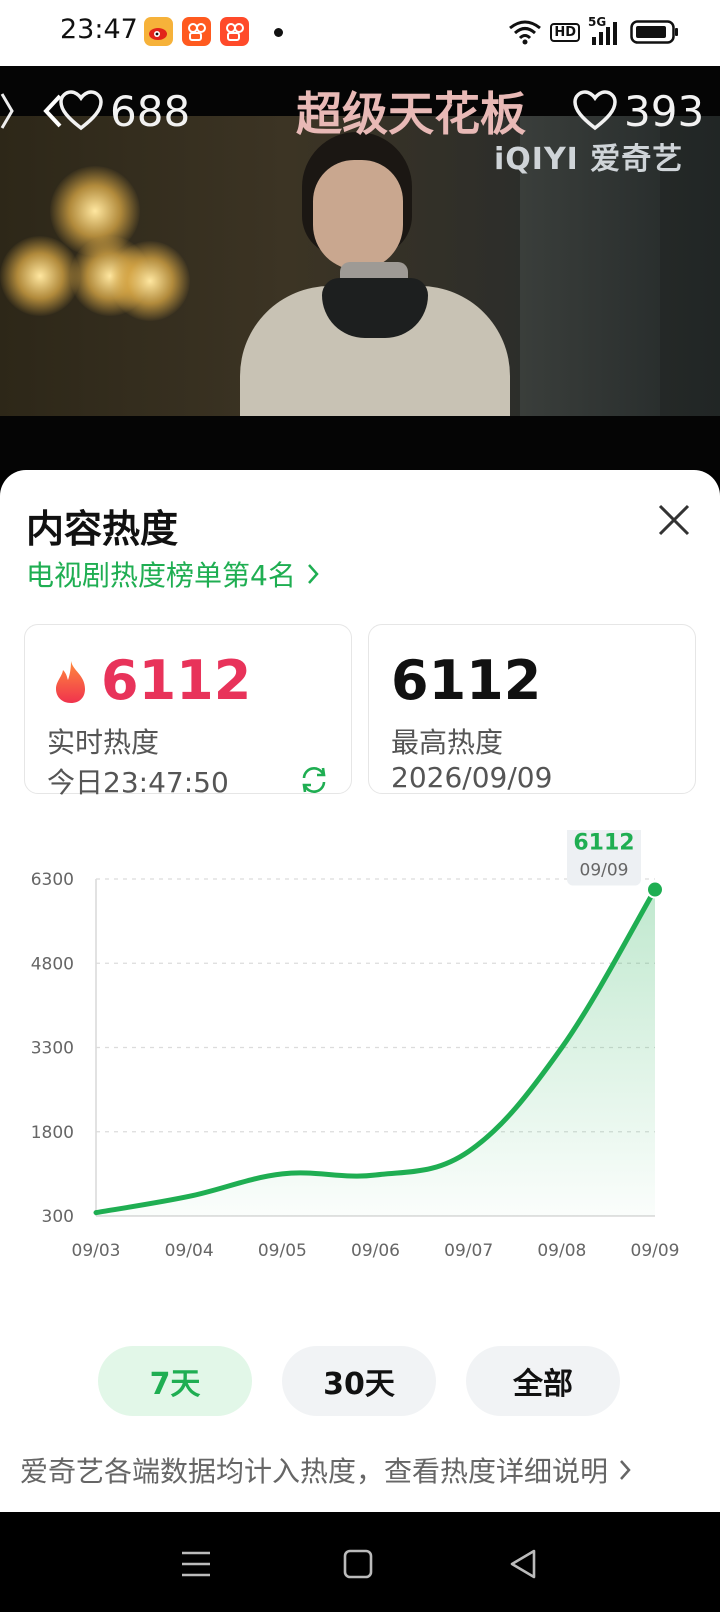  I want to click on right-overlay: 393, so click(638, 111).